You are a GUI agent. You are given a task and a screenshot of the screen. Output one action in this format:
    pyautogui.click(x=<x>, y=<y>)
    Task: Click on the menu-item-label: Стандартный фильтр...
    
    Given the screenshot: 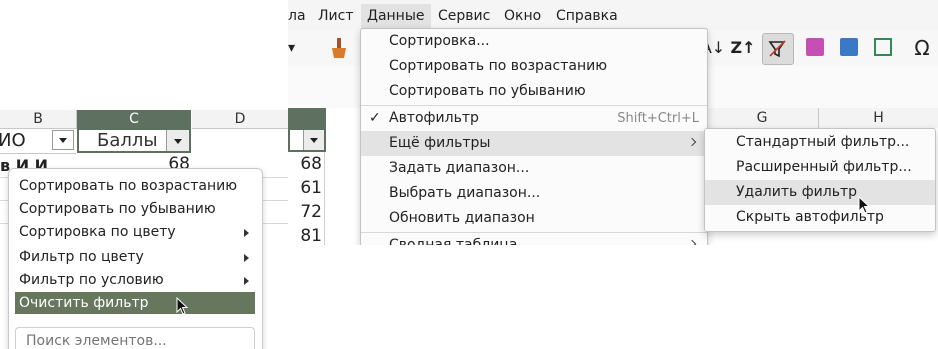 What is the action you would take?
    pyautogui.click(x=823, y=142)
    